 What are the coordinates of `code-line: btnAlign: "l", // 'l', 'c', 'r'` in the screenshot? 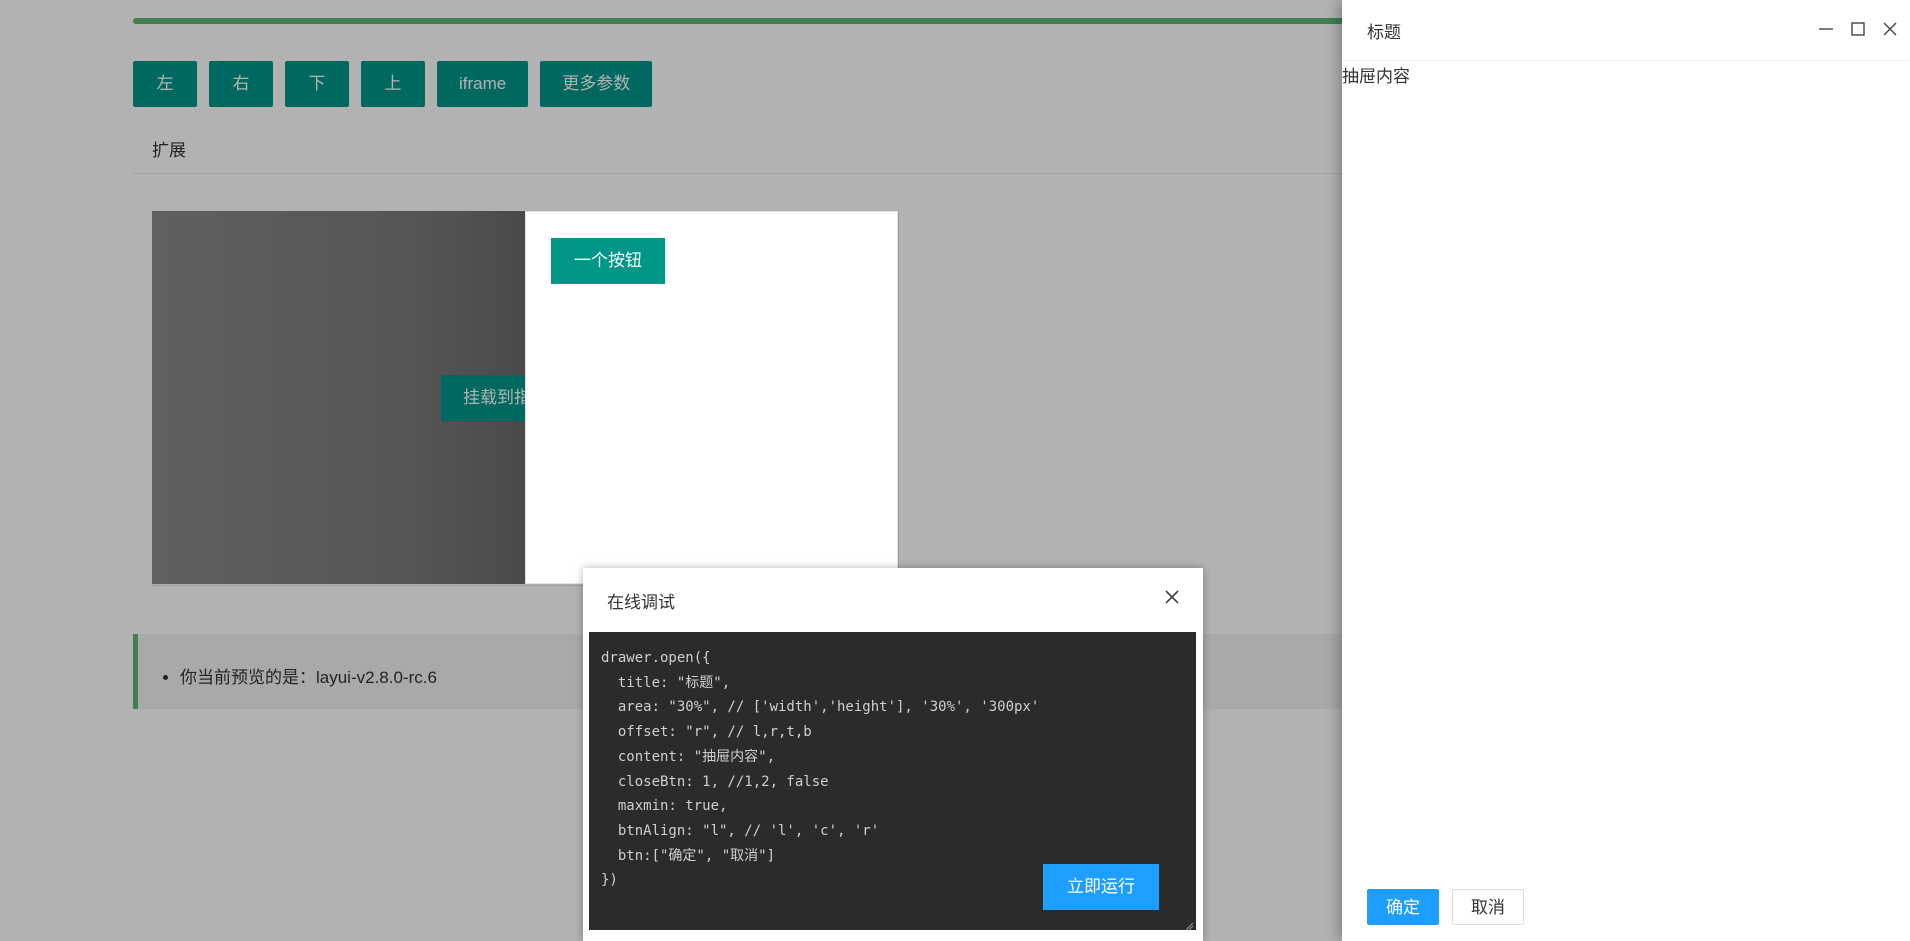 It's located at (740, 830).